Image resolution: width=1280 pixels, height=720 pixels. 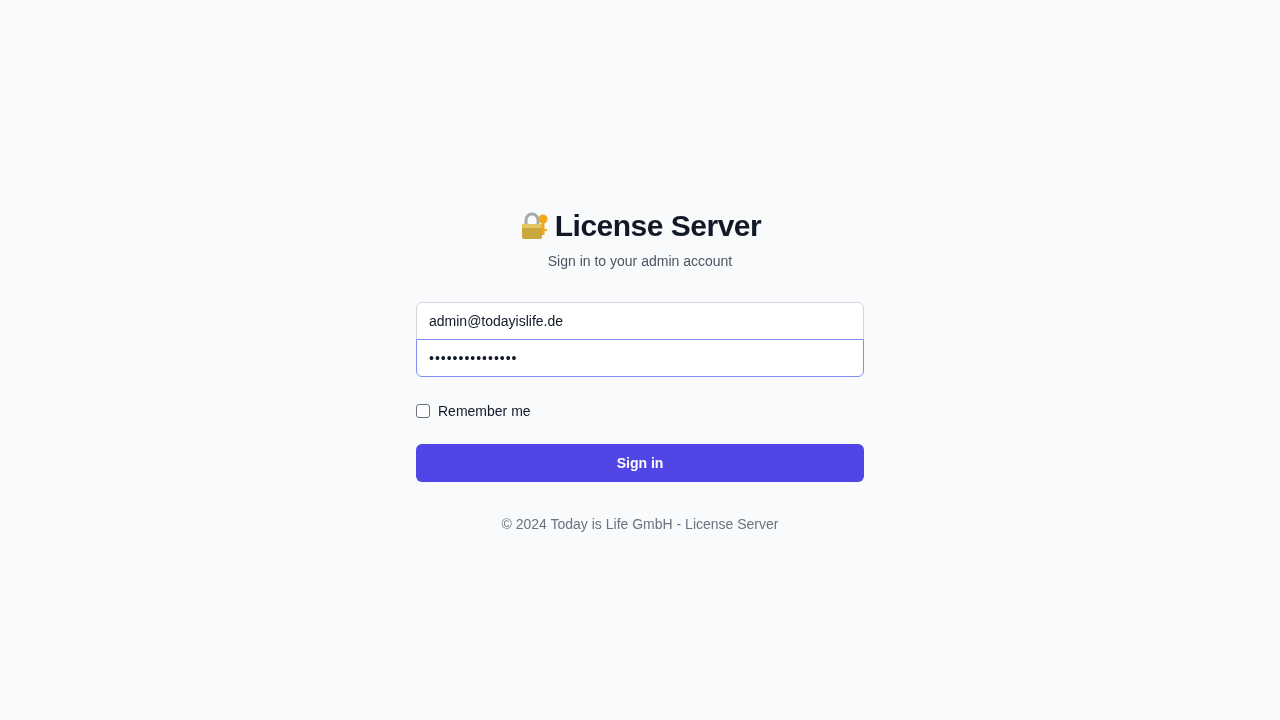 What do you see at coordinates (640, 358) in the screenshot?
I see `password-field: •••••••••••••••` at bounding box center [640, 358].